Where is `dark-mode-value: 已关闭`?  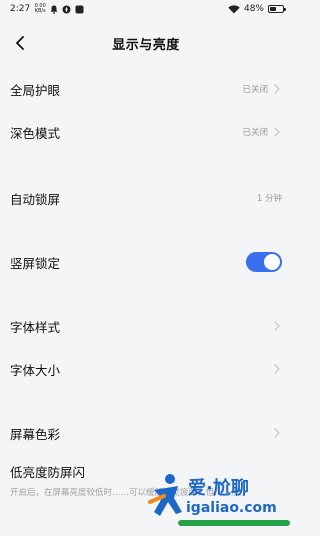 dark-mode-value: 已关闭 is located at coordinates (255, 133).